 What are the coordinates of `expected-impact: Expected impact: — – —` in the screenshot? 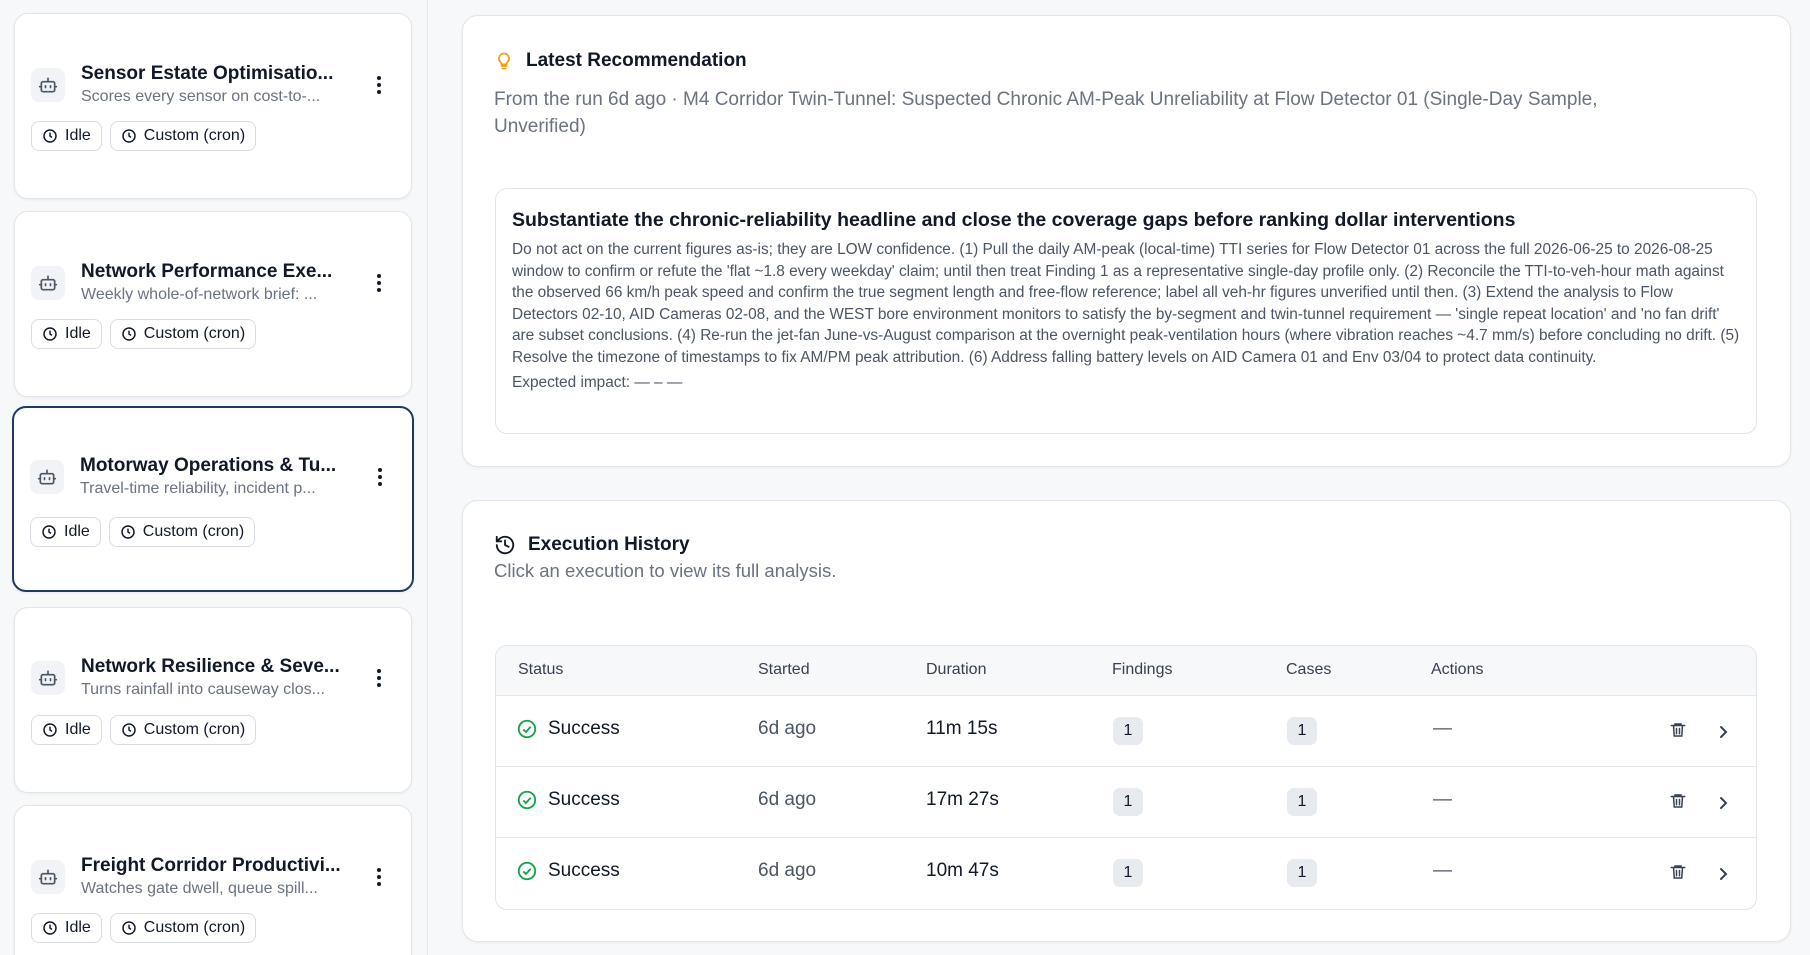 It's located at (597, 382).